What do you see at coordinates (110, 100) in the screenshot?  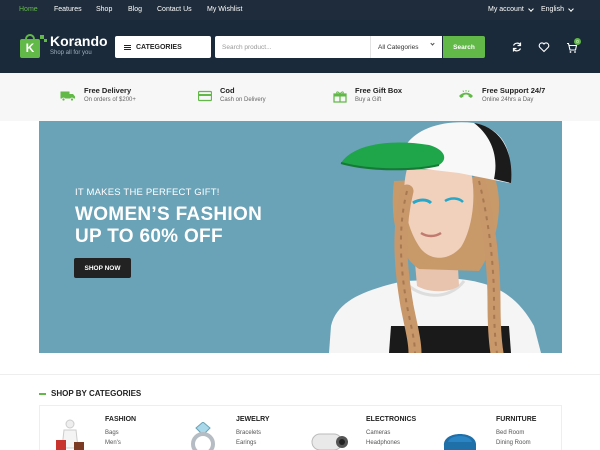 I see `feature-subtitle: On orders of $200+` at bounding box center [110, 100].